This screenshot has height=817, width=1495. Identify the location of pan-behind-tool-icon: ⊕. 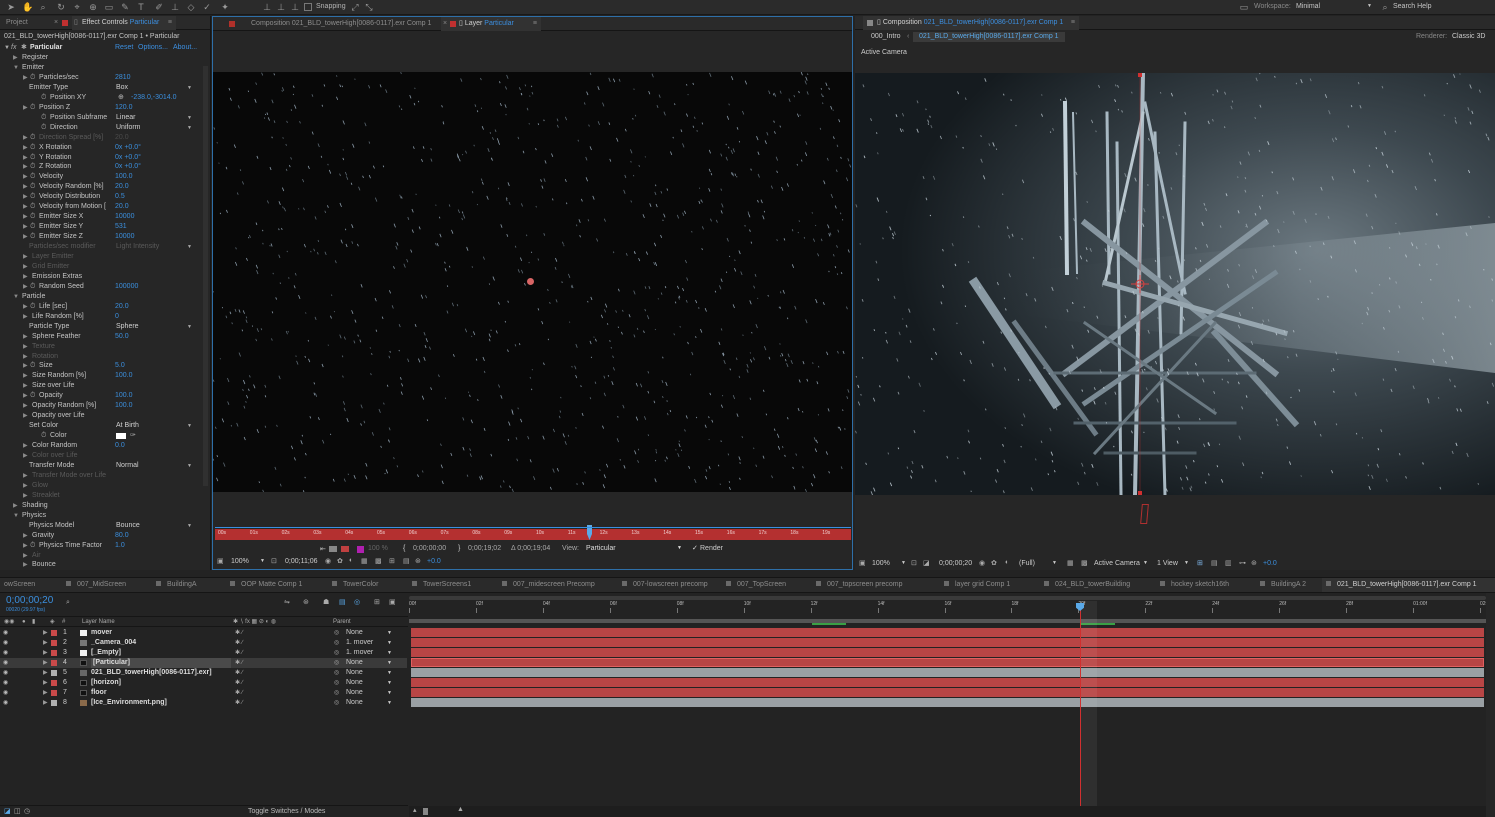
(93, 7).